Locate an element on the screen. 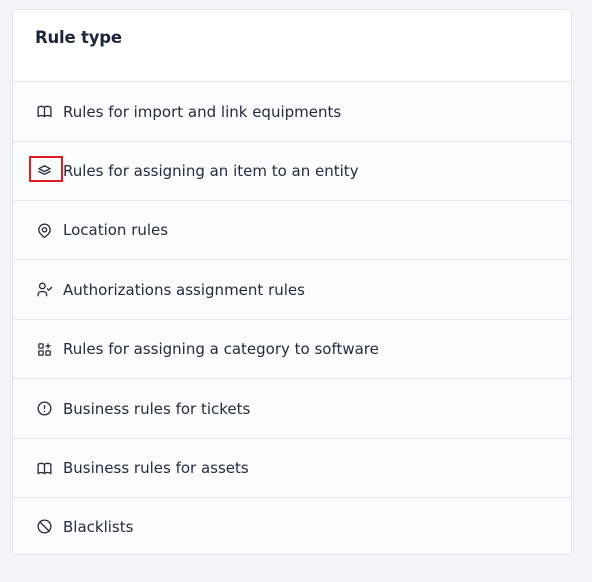 The width and height of the screenshot is (592, 582). rule-item-import-link-equipments: Rules for import and link equipments is located at coordinates (292, 112).